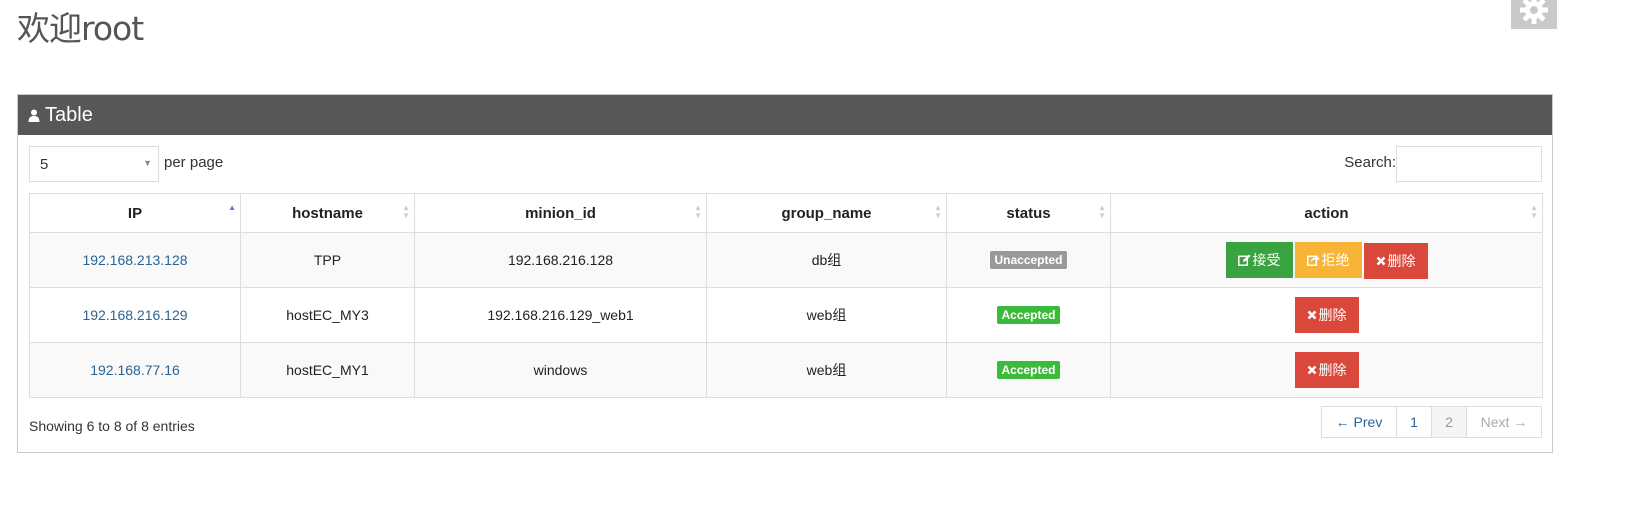 This screenshot has height=505, width=1628. I want to click on ip-link: 192.168.216.129, so click(134, 315).